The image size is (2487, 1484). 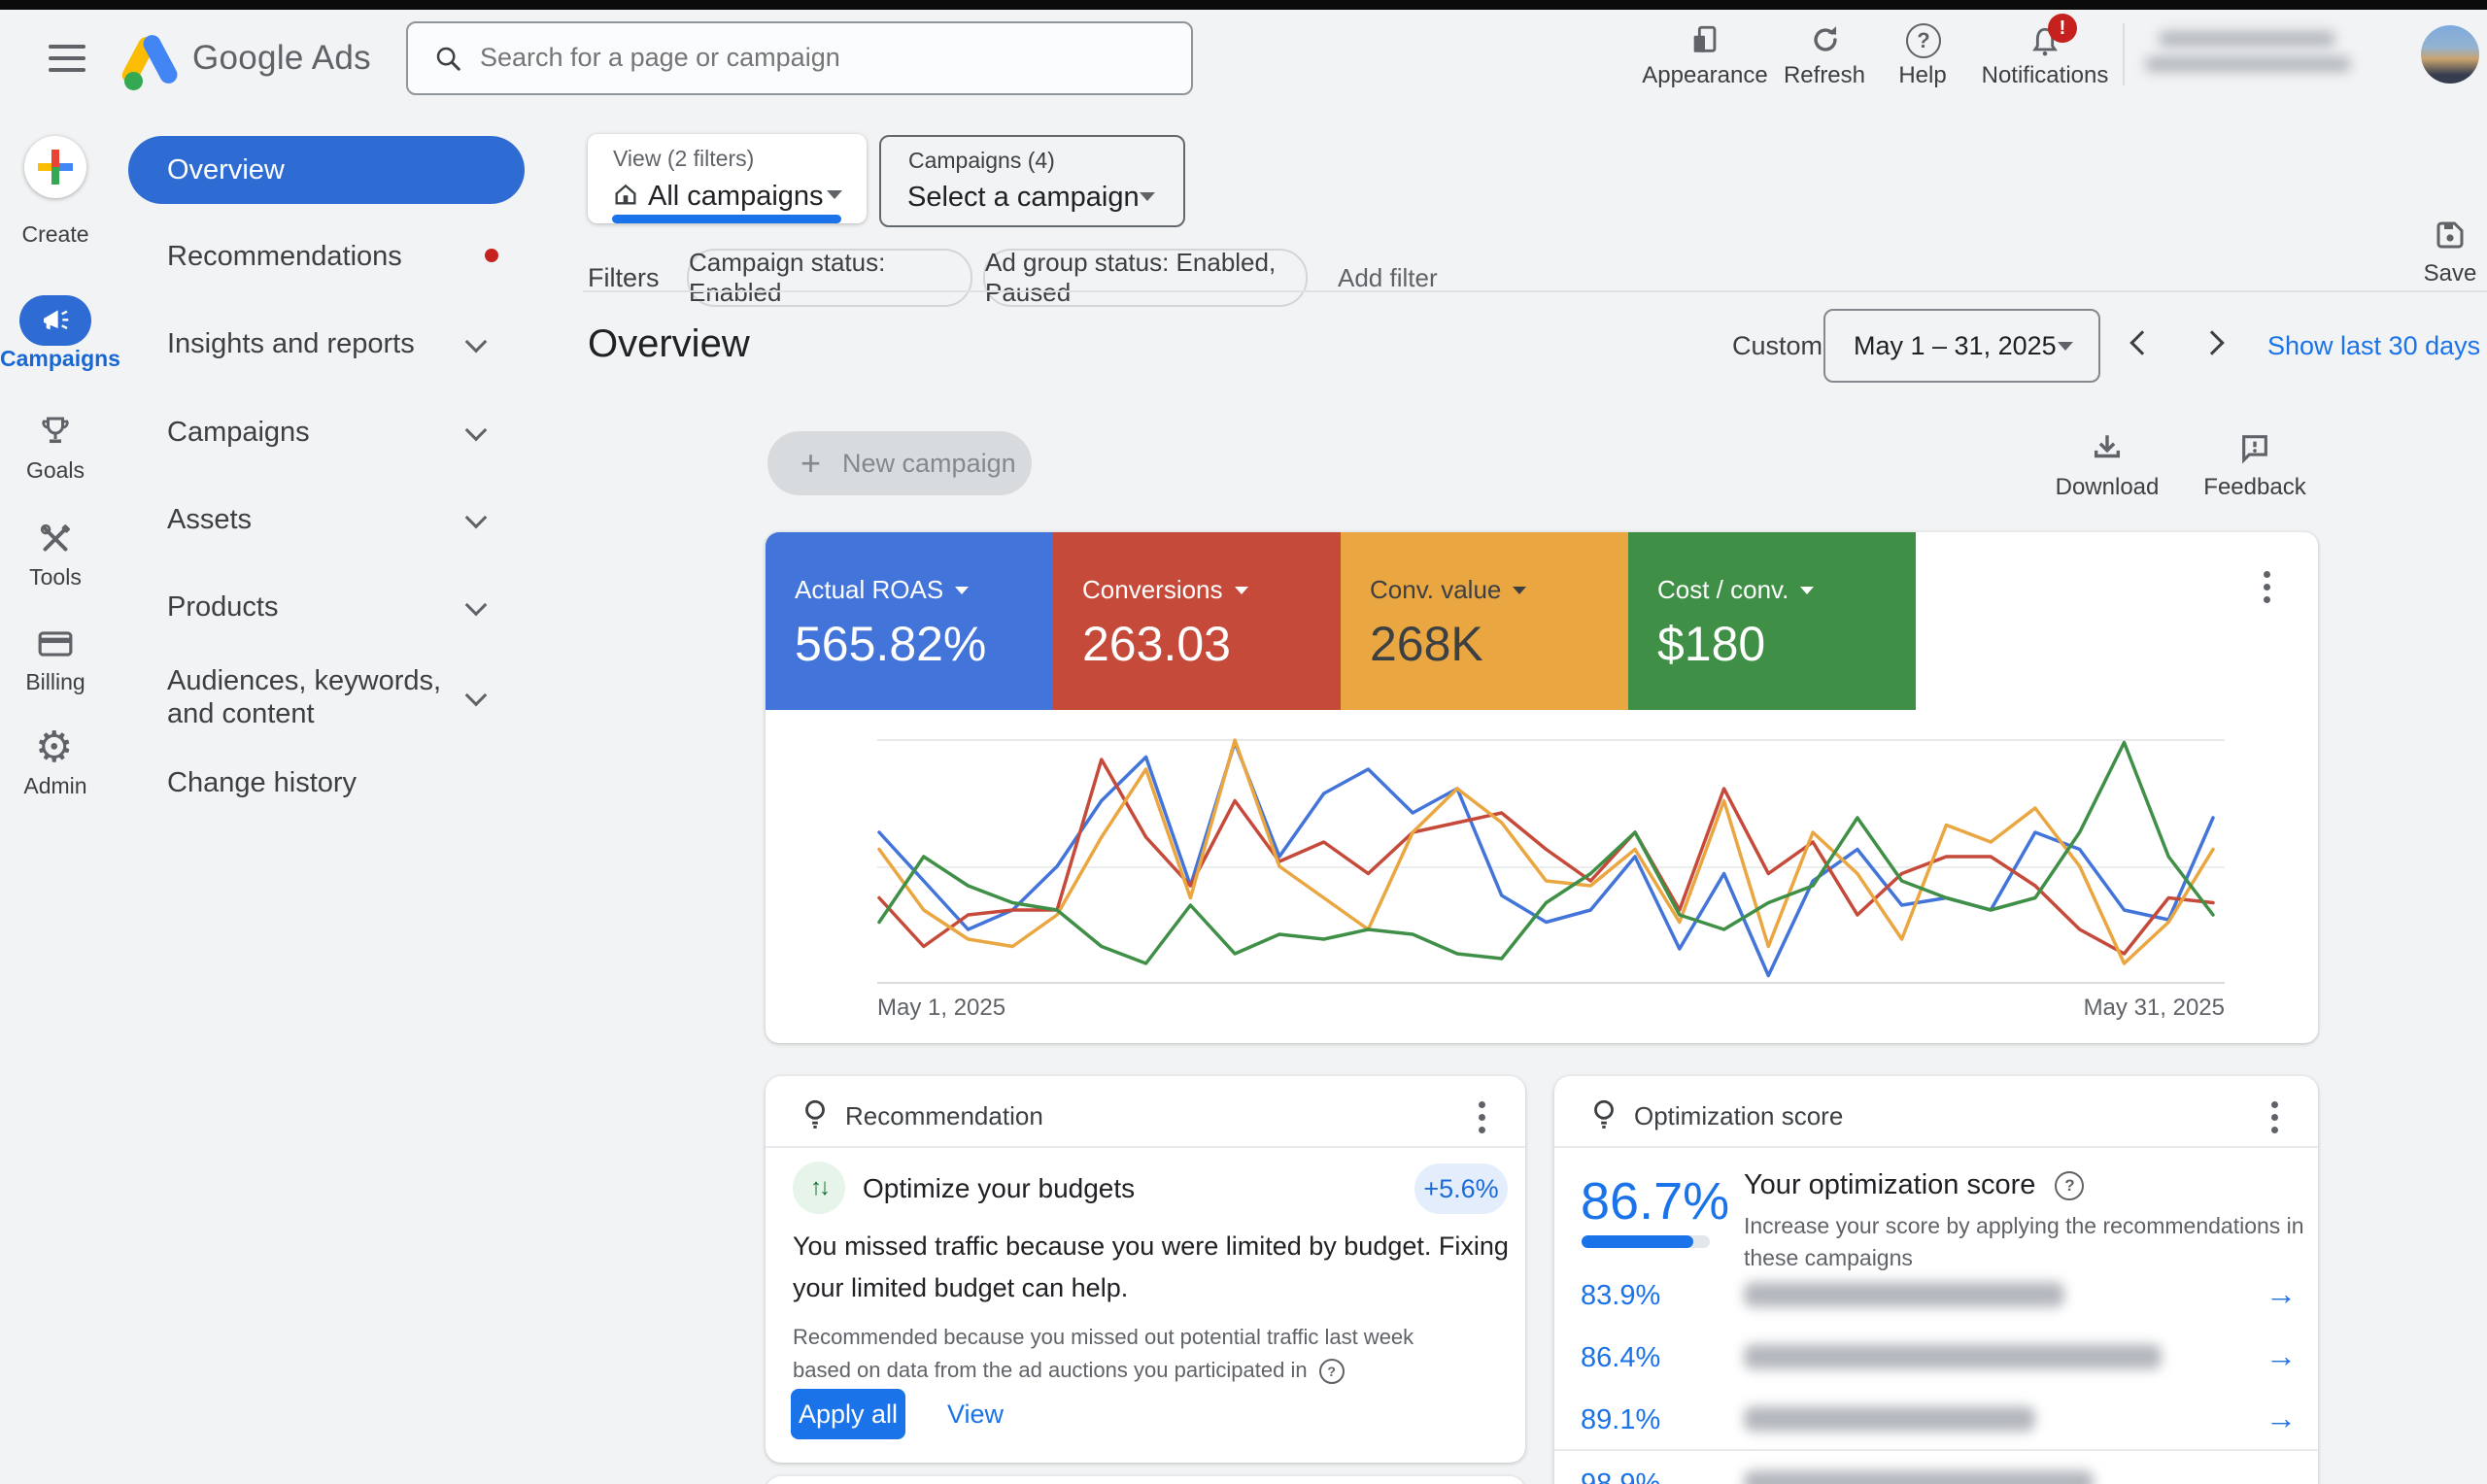 What do you see at coordinates (1388, 278) in the screenshot?
I see `add-filter-button: Add filter` at bounding box center [1388, 278].